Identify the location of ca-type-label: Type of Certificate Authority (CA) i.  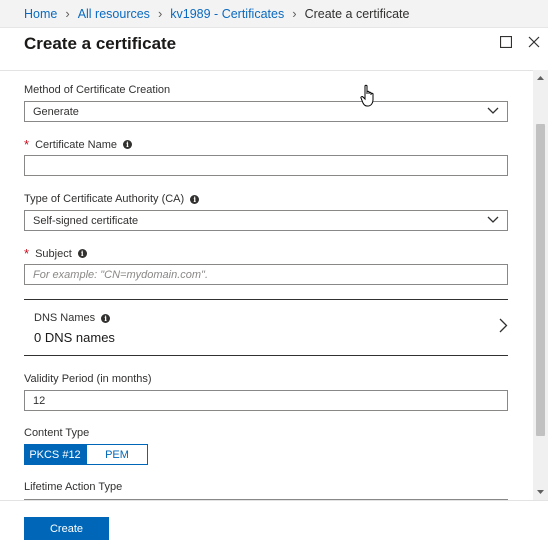
(112, 199).